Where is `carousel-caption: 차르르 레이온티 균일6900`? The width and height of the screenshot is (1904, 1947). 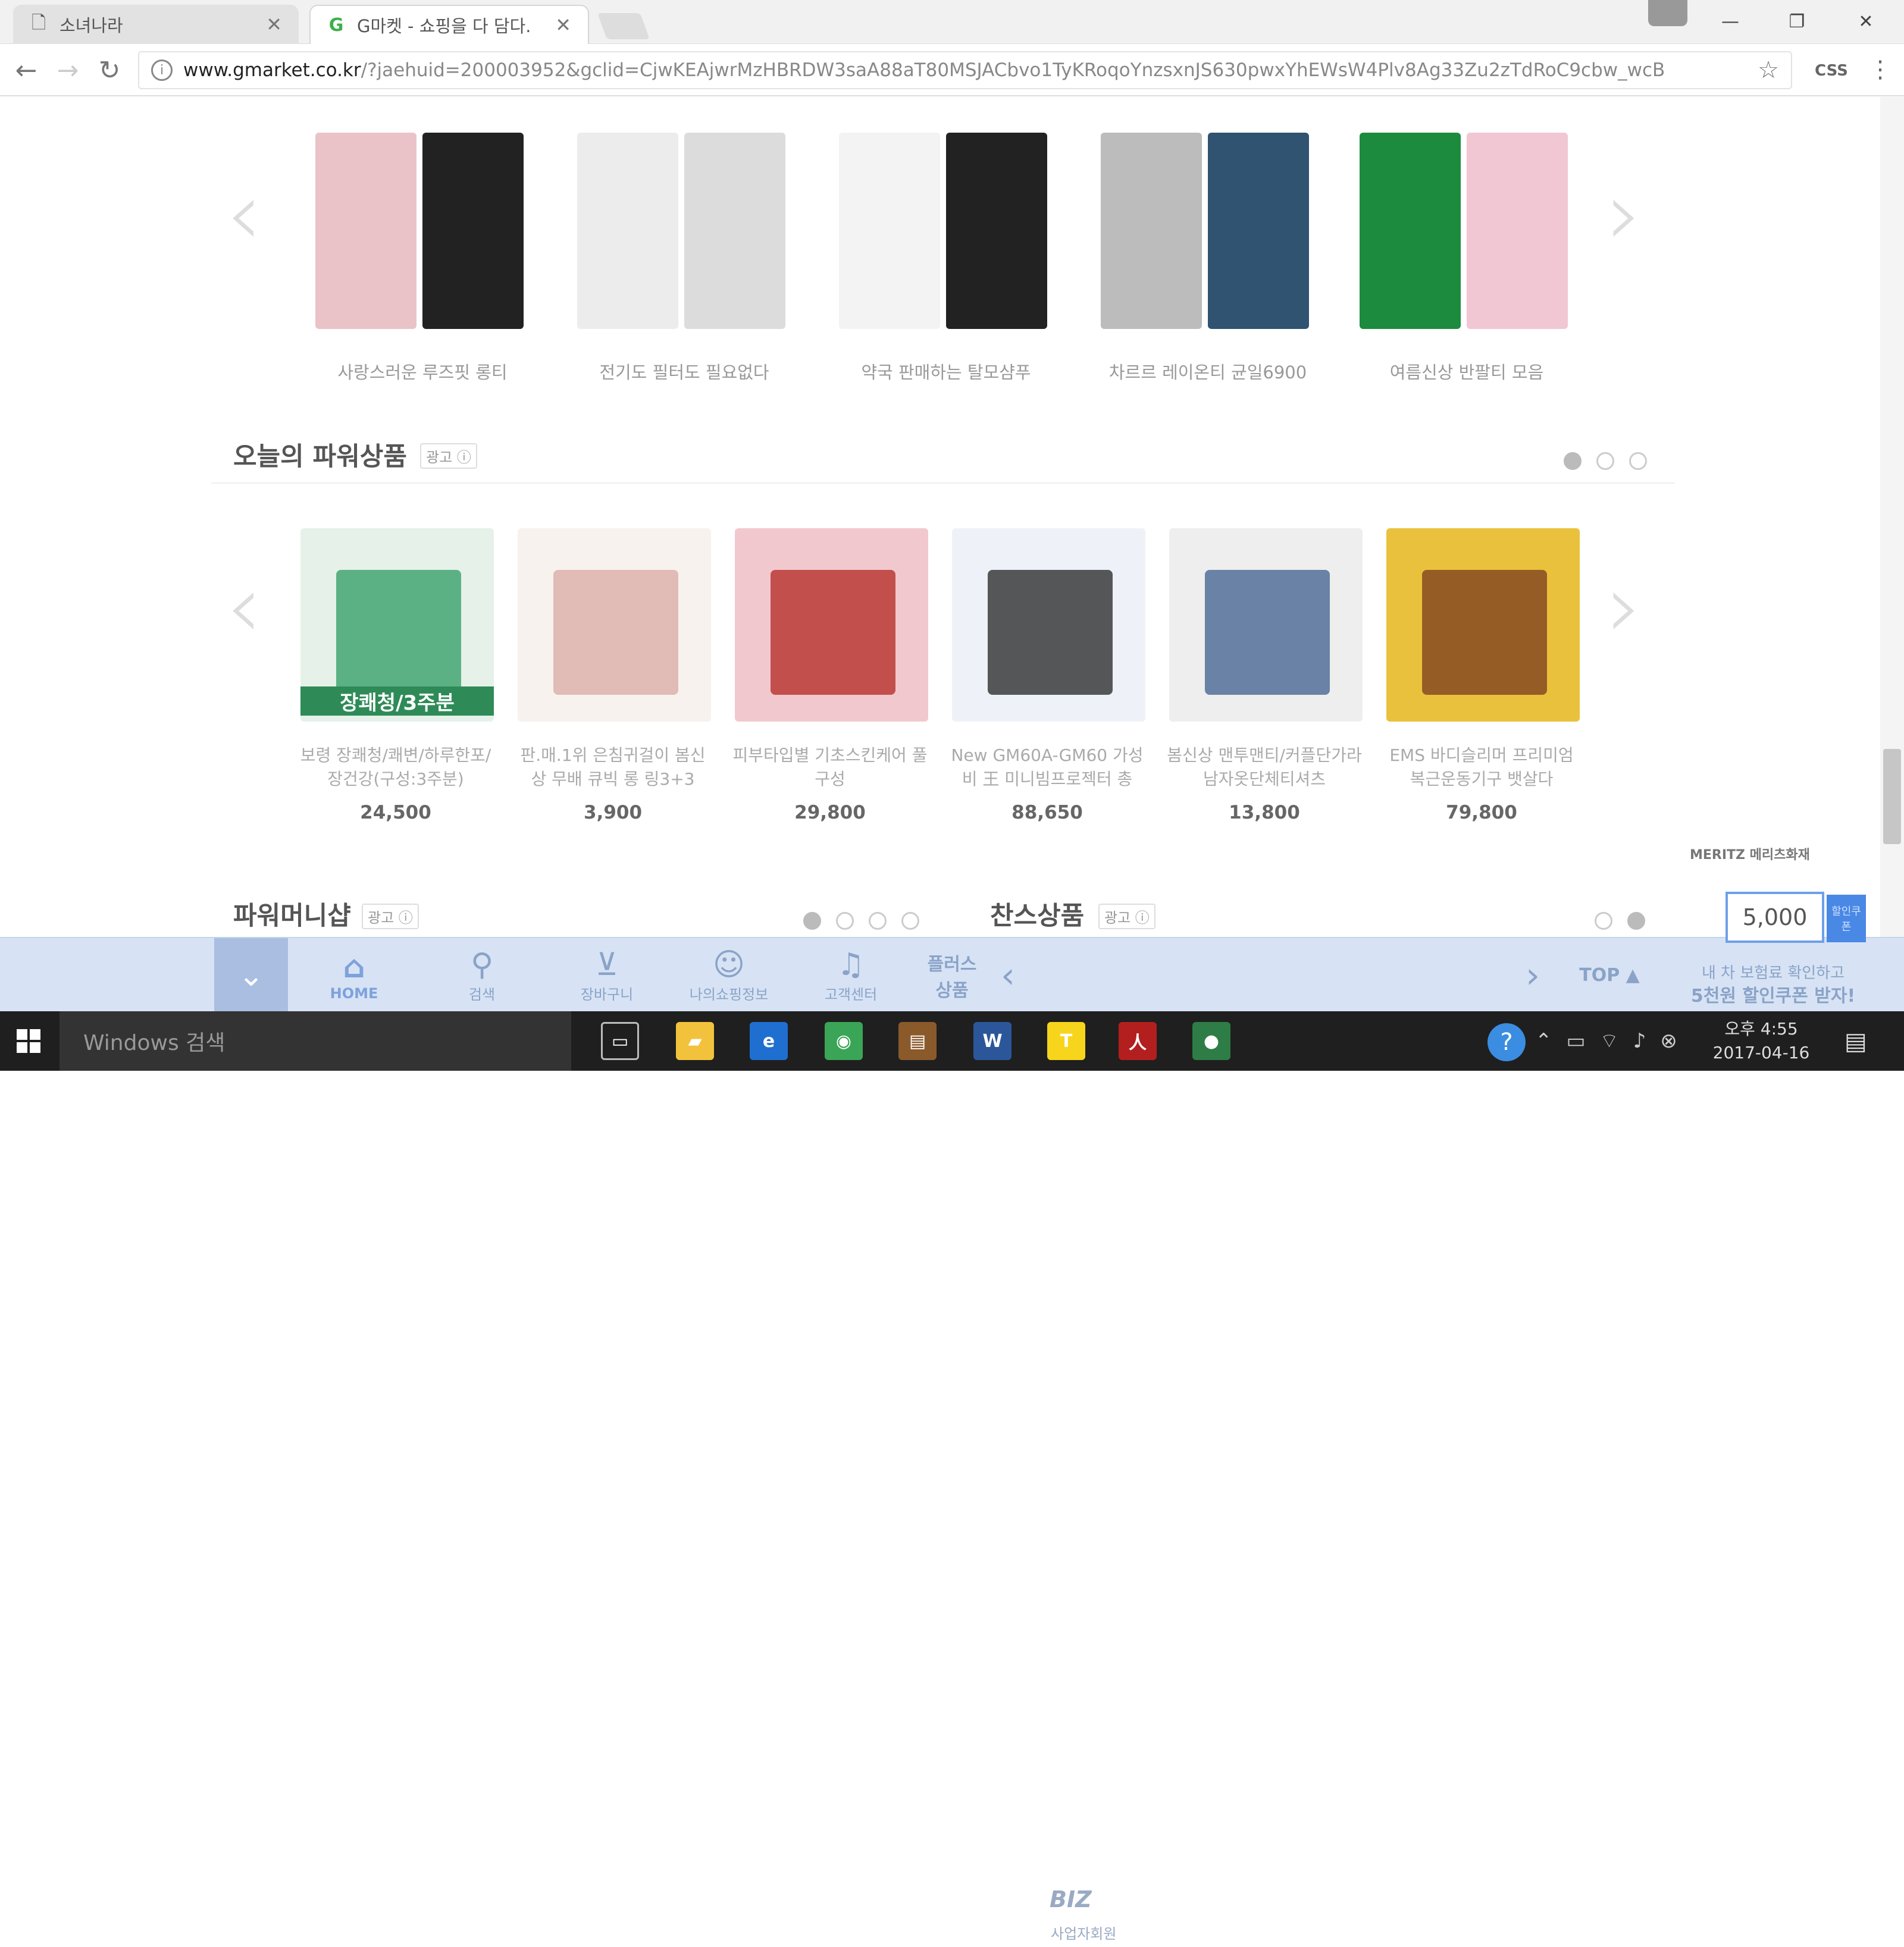
carousel-caption: 차르르 레이온티 균일6900 is located at coordinates (1208, 371).